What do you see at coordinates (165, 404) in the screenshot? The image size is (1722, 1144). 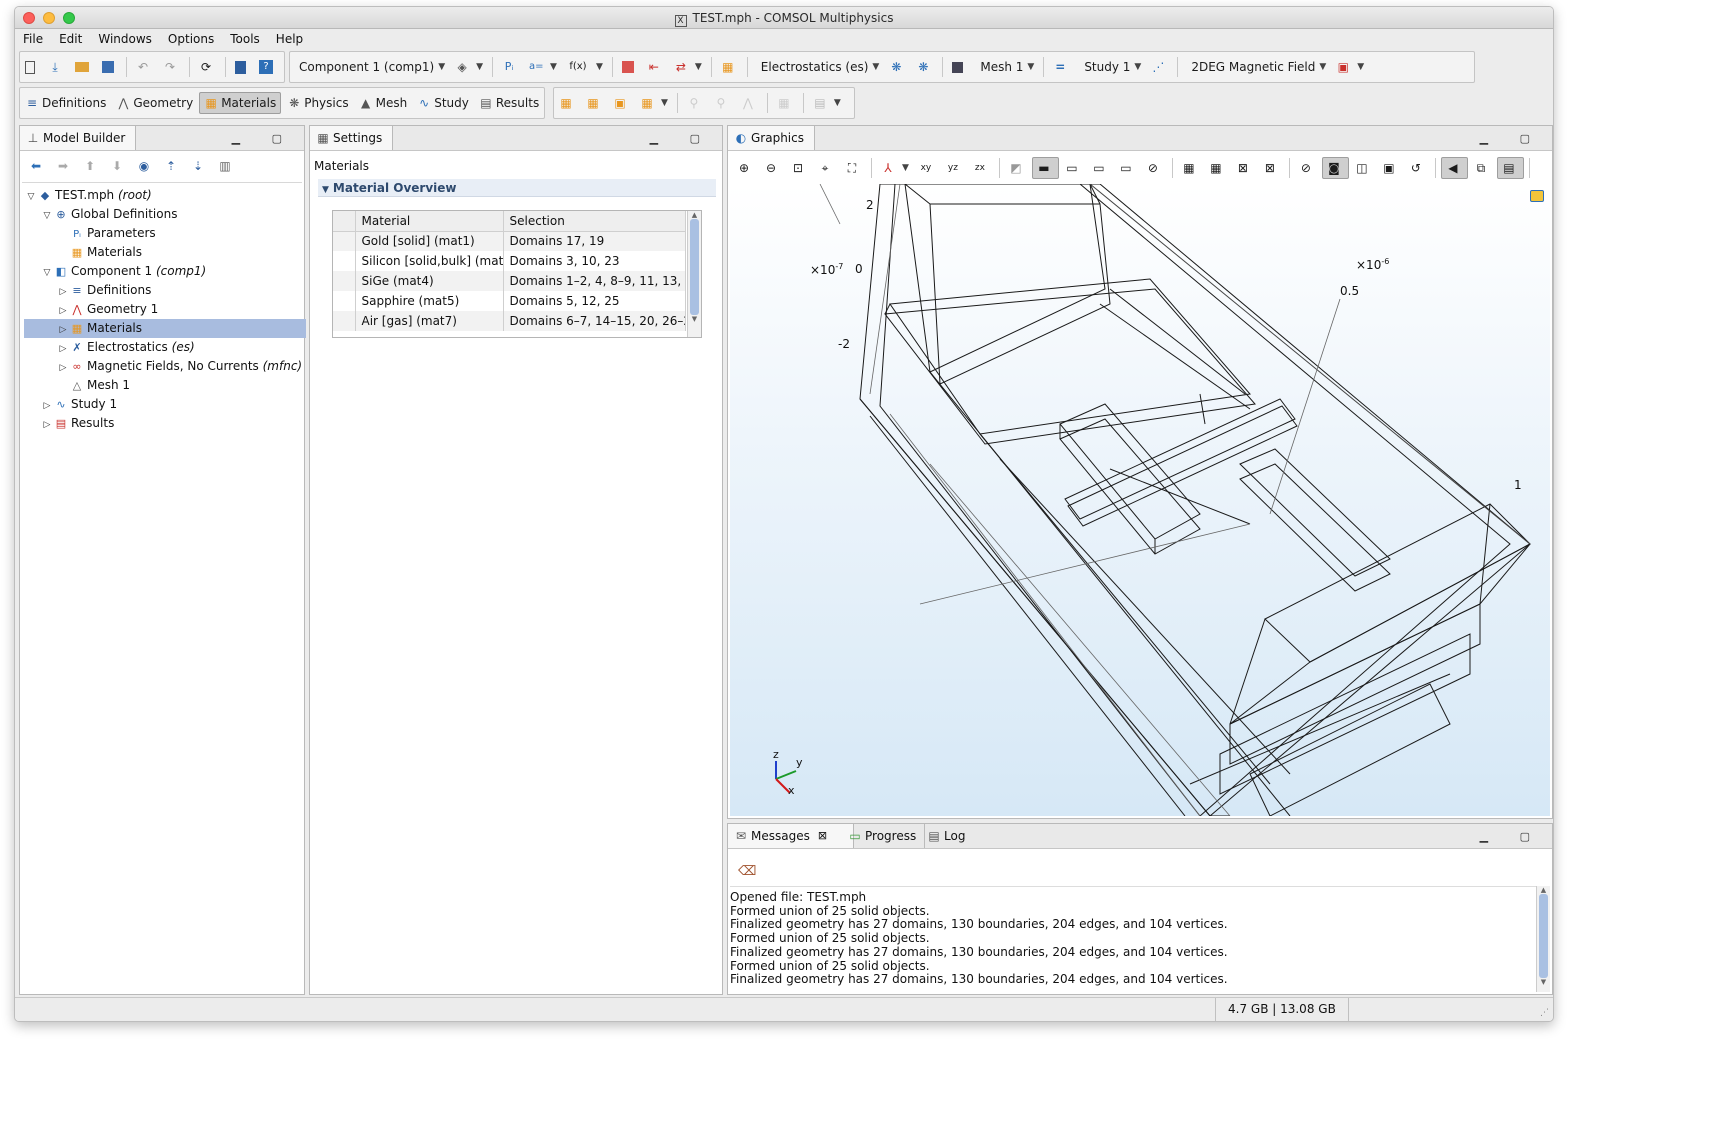 I see `tree-item-study: ▷ ∿ Study 1` at bounding box center [165, 404].